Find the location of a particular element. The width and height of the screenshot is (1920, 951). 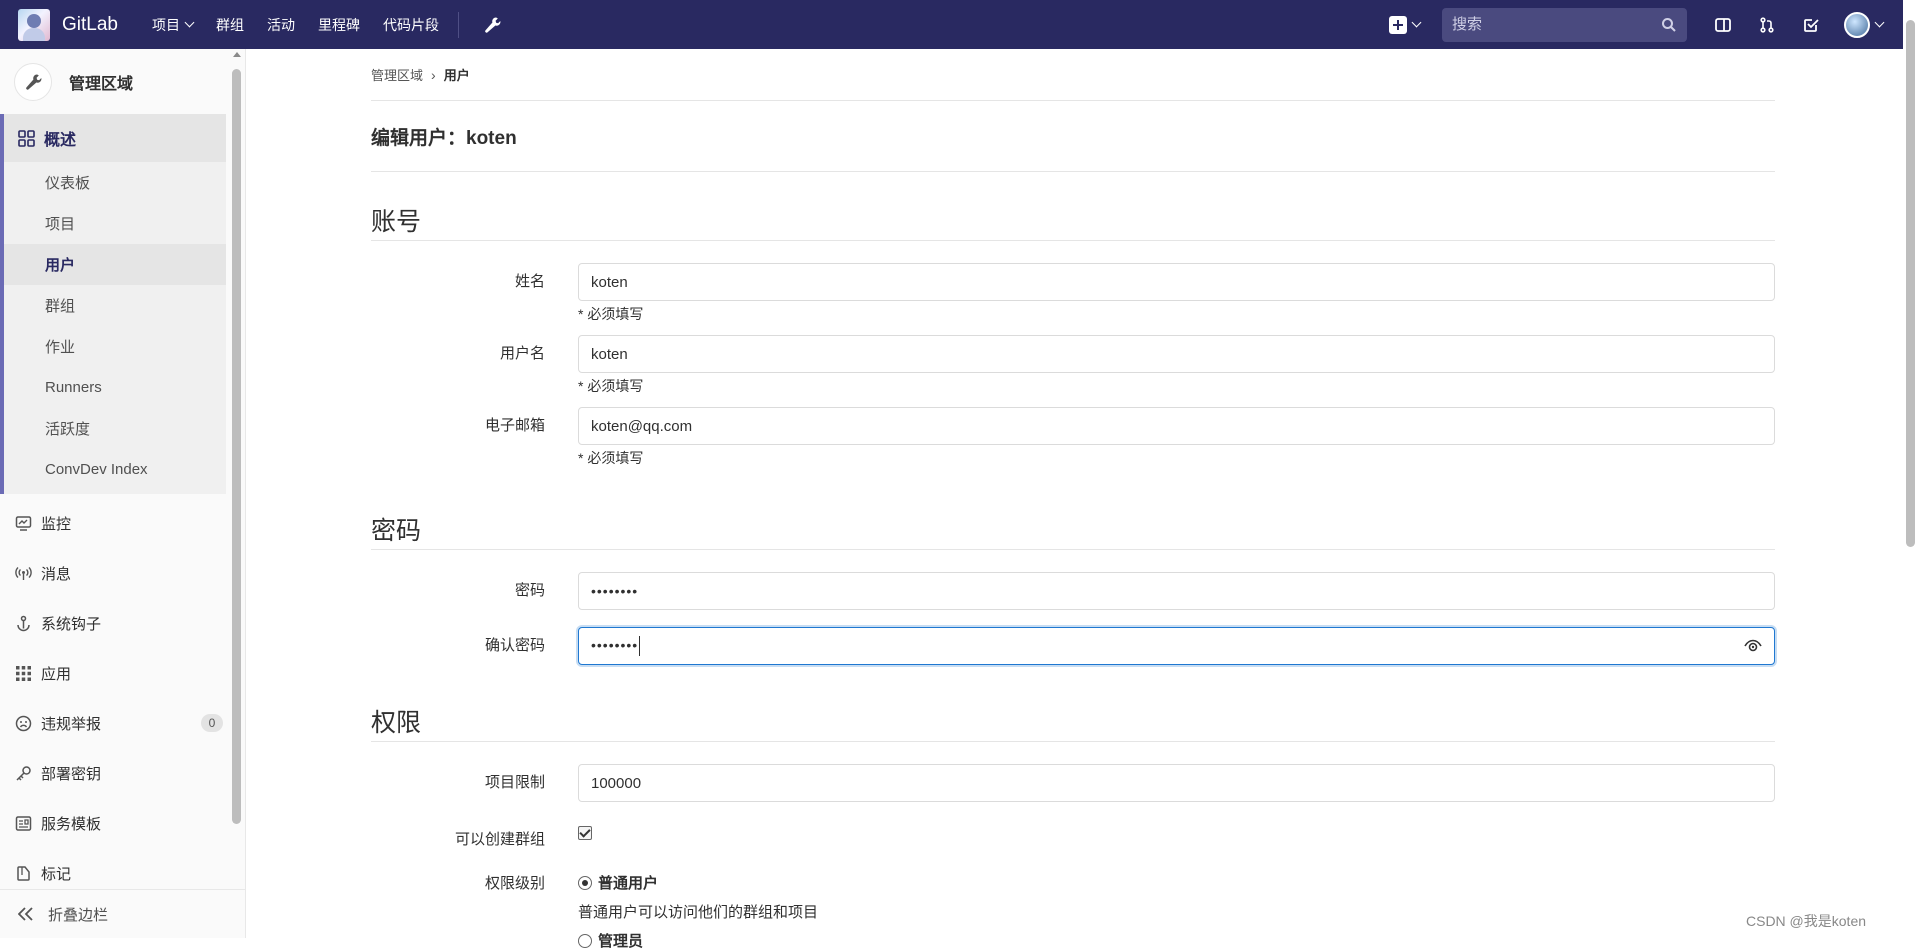

text-cursor is located at coordinates (640, 646).